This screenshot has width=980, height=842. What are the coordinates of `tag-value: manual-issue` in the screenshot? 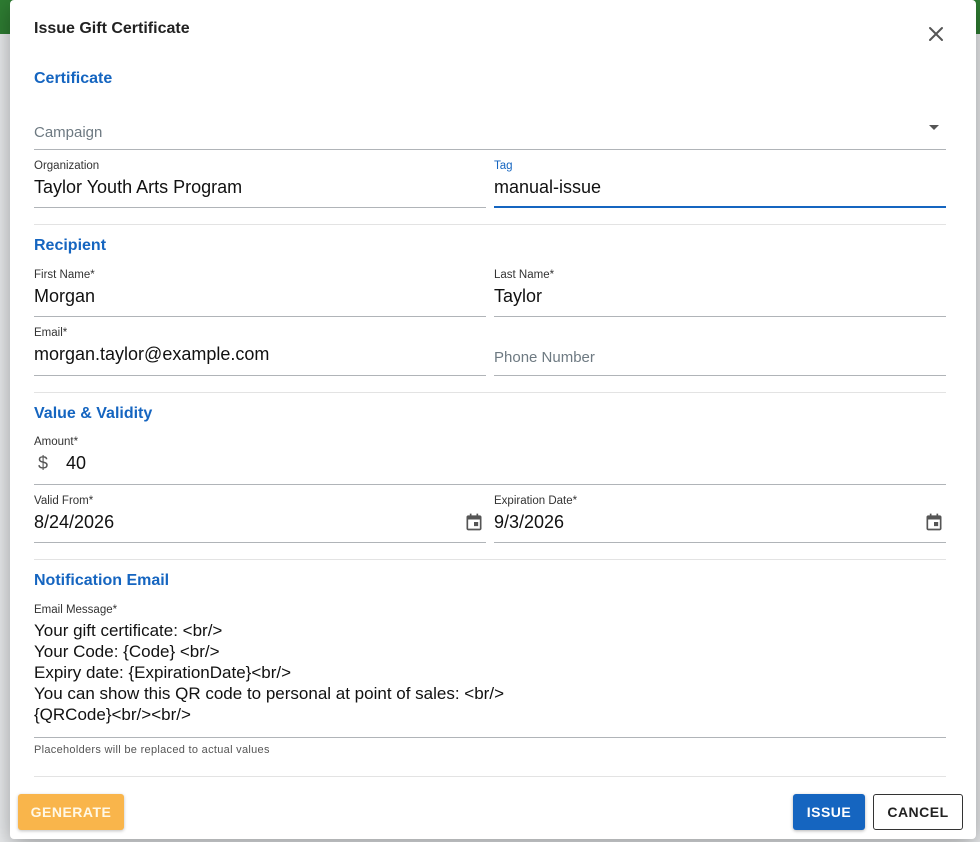 It's located at (548, 187).